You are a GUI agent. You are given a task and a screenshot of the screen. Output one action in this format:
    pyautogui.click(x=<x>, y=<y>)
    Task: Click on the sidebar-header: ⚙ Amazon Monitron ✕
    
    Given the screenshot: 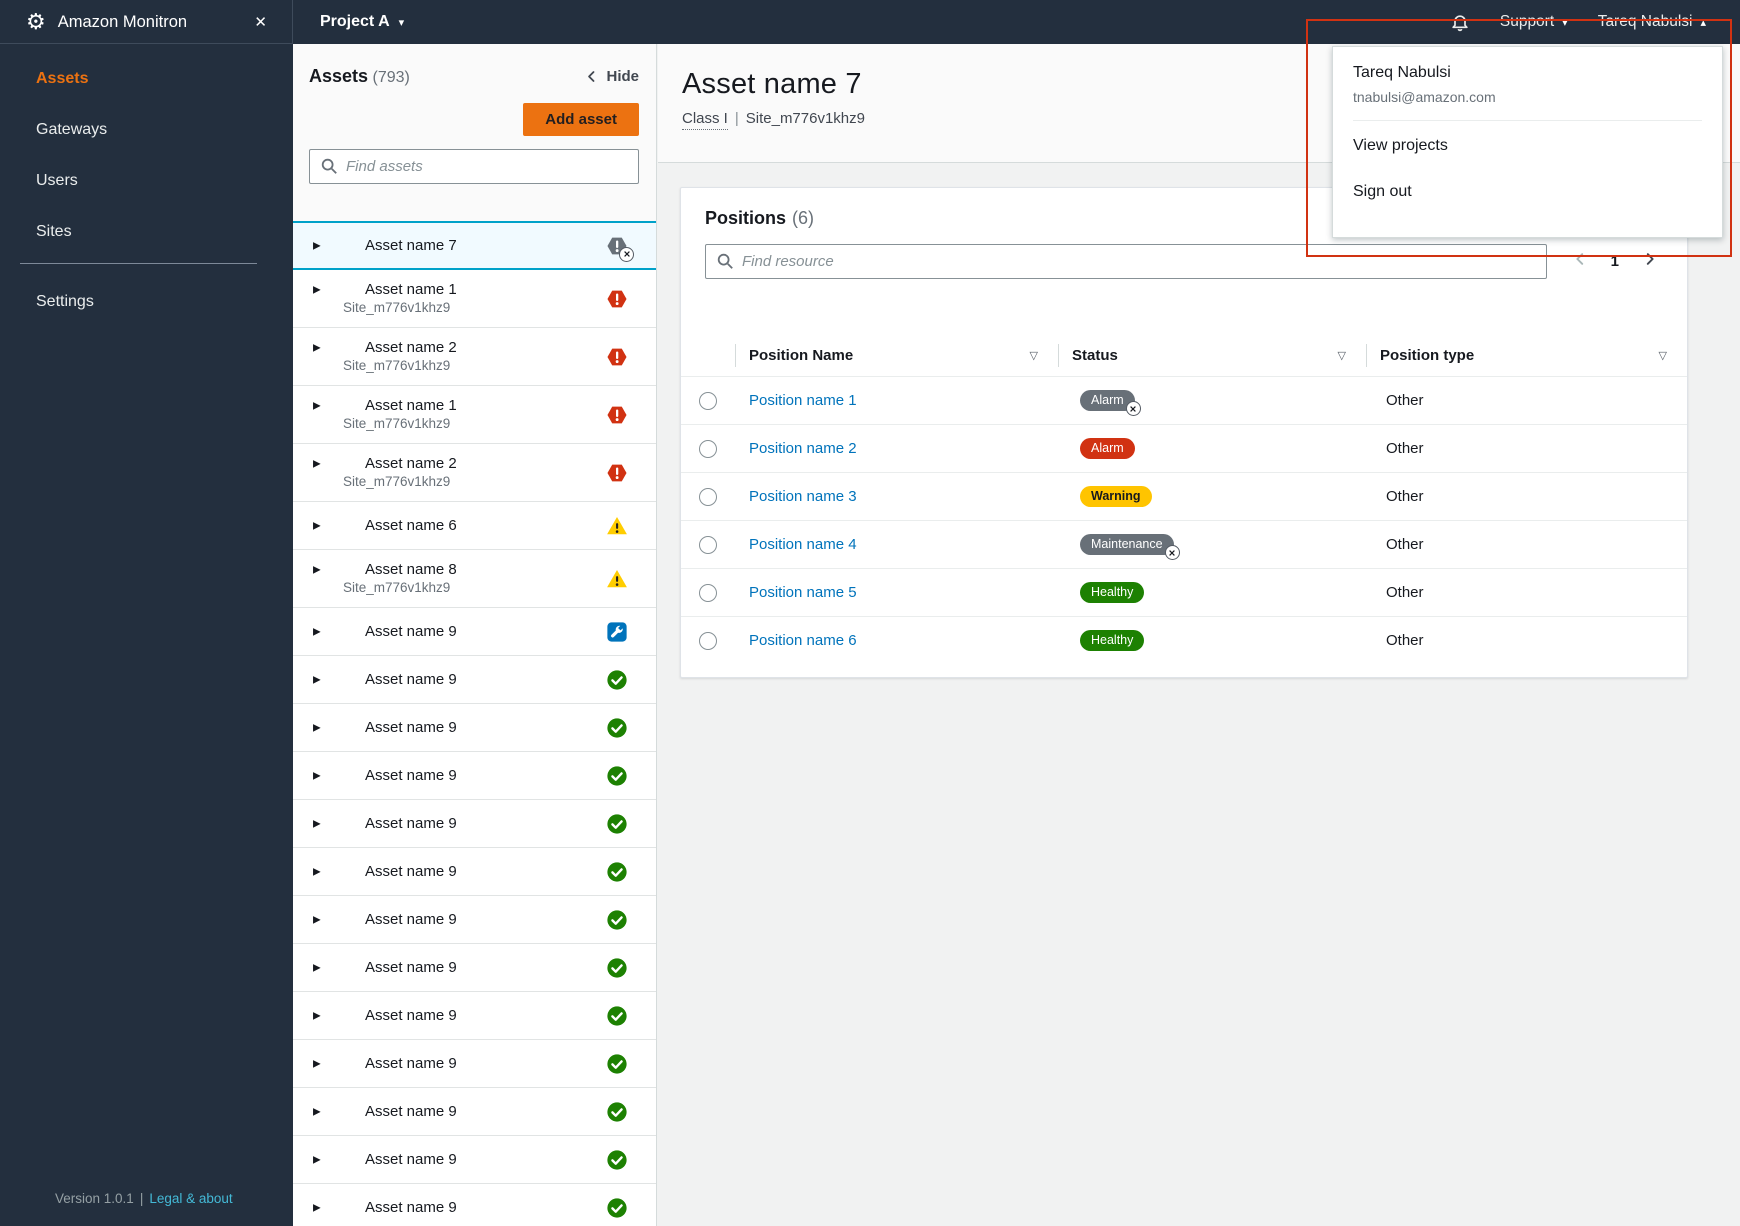 What is the action you would take?
    pyautogui.click(x=146, y=22)
    